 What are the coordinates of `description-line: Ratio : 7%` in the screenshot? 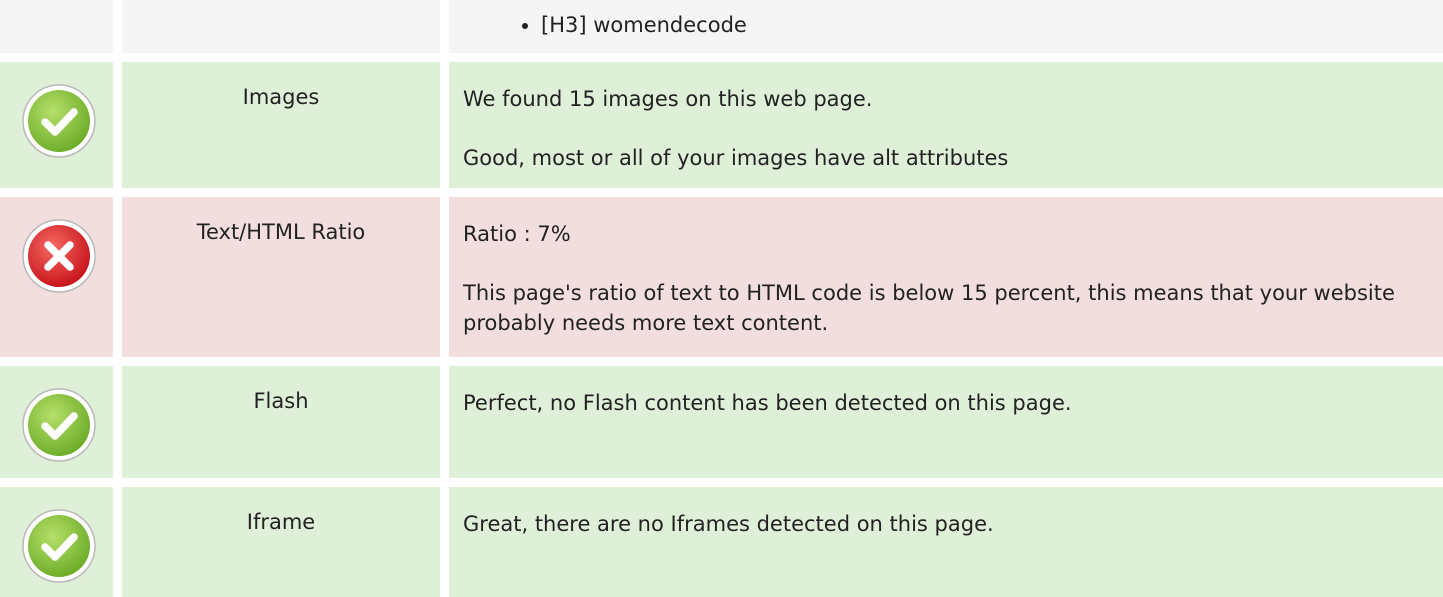 It's located at (517, 234).